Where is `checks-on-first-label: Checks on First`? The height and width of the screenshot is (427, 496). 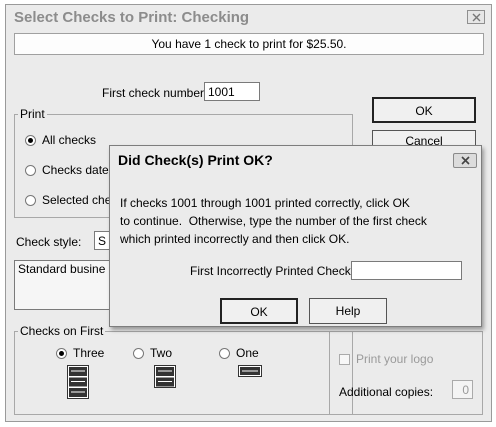
checks-on-first-label: Checks on First is located at coordinates (62, 331).